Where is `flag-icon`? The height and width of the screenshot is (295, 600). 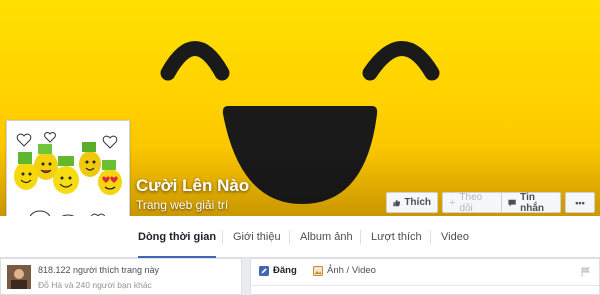 flag-icon is located at coordinates (586, 272).